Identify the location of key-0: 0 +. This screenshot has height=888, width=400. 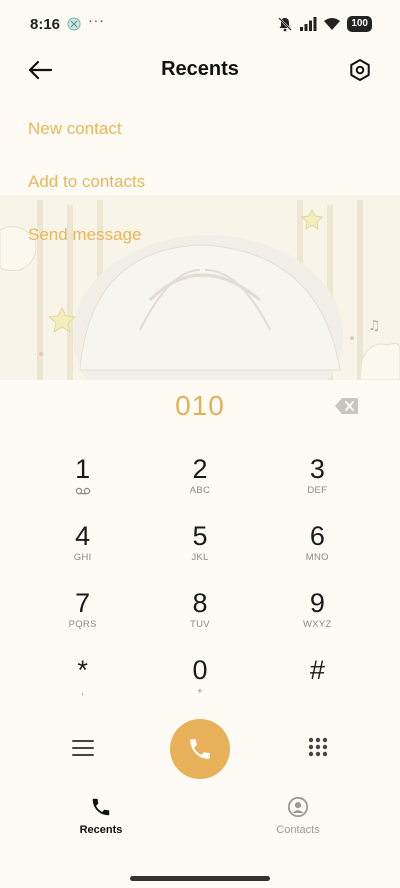
(199, 674).